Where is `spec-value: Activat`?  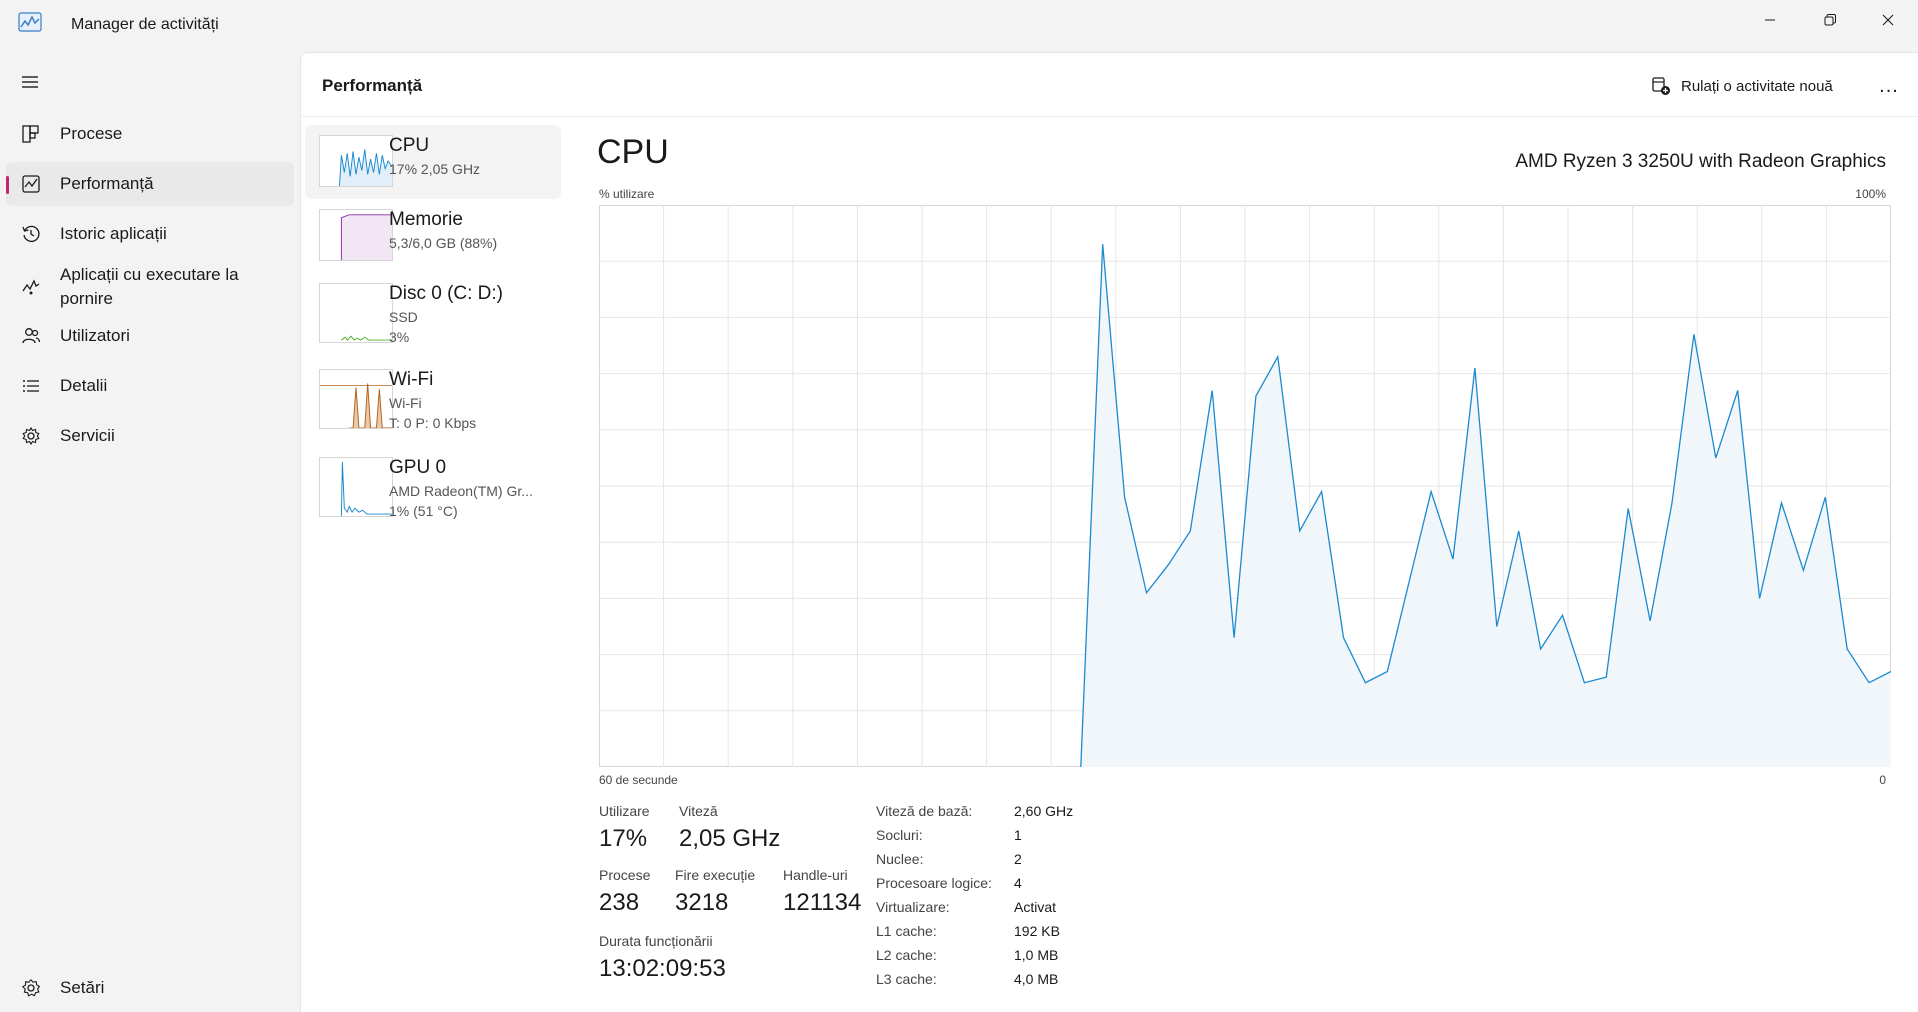 spec-value: Activat is located at coordinates (1035, 907).